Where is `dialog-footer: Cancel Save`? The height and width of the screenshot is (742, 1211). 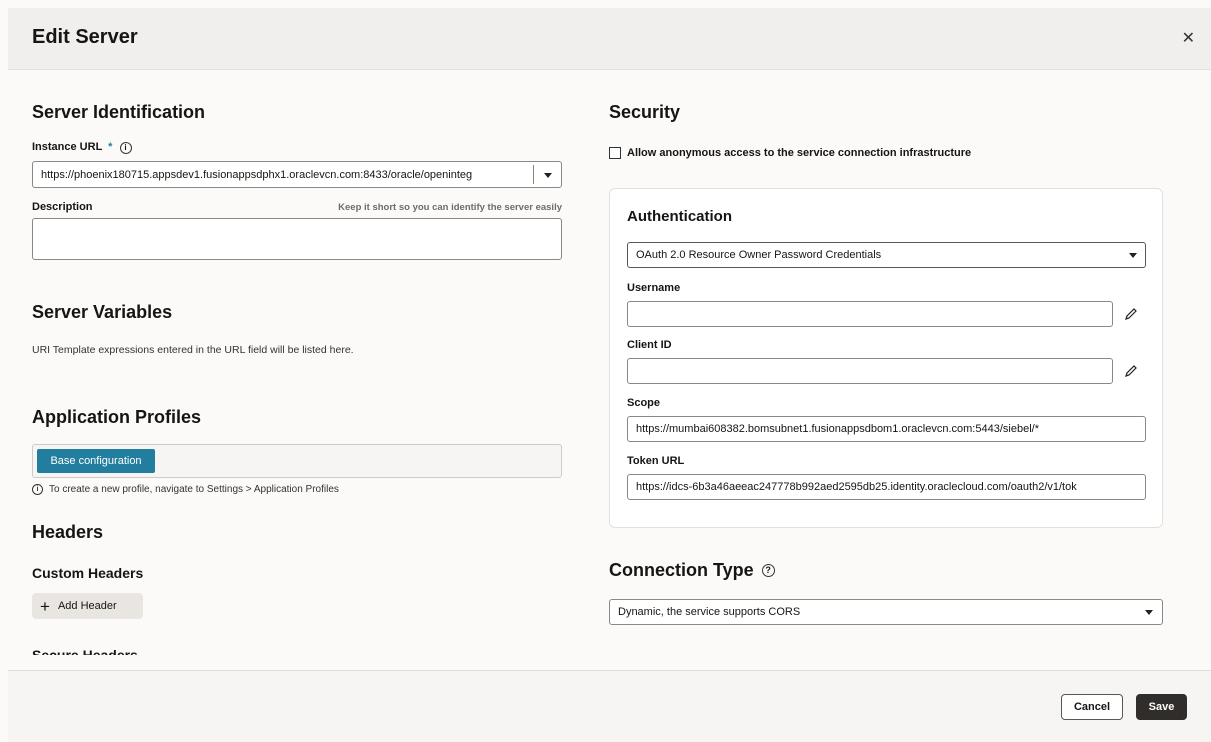
dialog-footer: Cancel Save is located at coordinates (609, 706).